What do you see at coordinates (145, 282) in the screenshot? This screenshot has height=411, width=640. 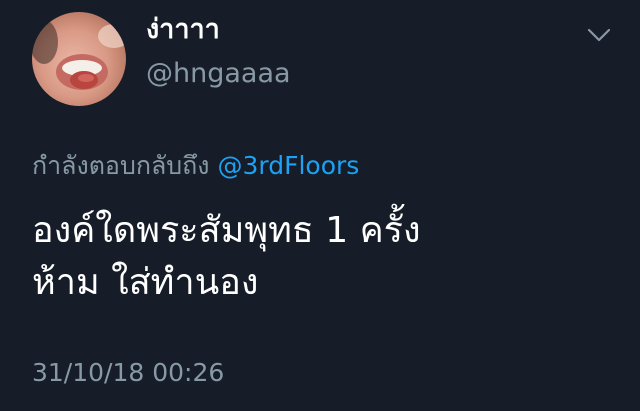 I see `tweet-text-line: ห้าม ใส่ทำนอง` at bounding box center [145, 282].